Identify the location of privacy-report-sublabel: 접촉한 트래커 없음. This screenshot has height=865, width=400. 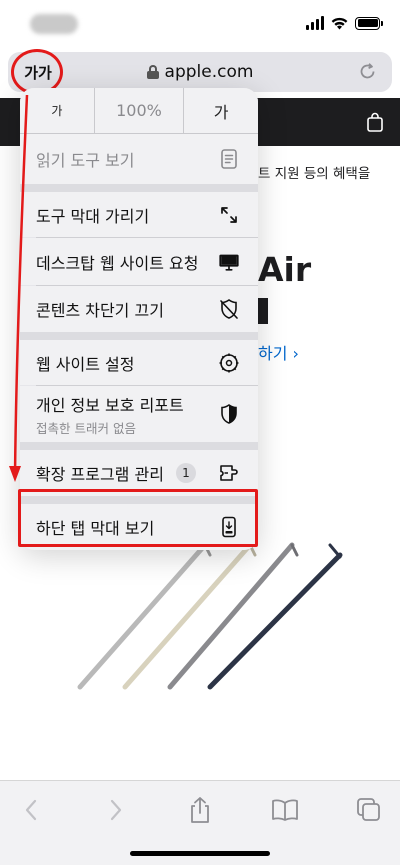
(86, 428).